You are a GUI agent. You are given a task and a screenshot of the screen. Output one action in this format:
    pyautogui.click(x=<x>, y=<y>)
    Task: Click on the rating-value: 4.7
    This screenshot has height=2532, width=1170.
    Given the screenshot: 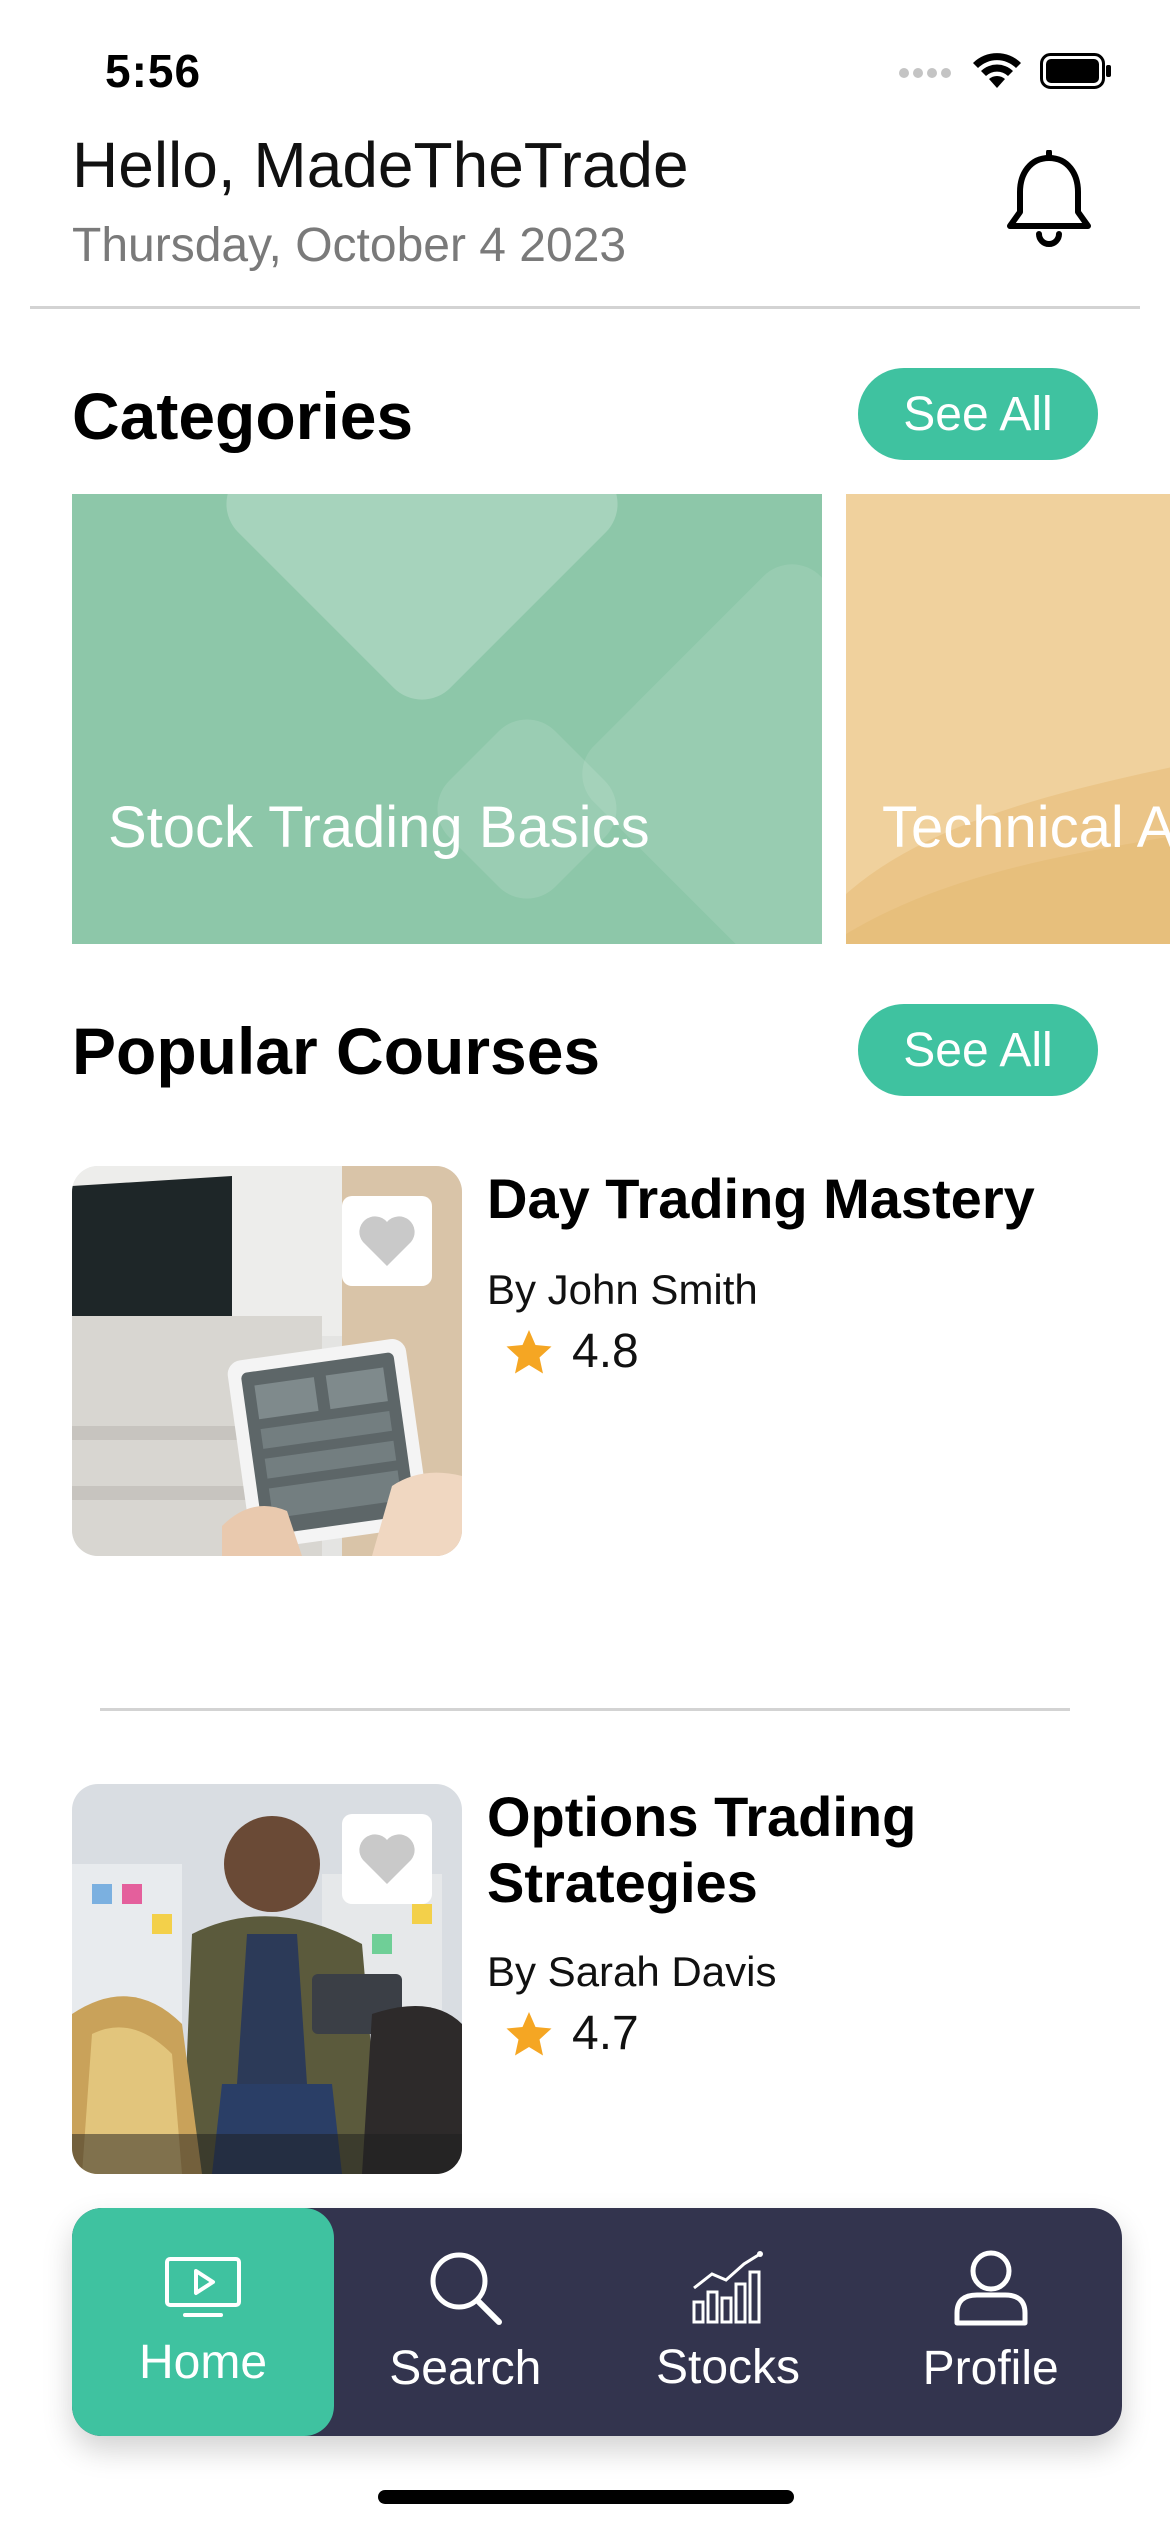 What is the action you would take?
    pyautogui.click(x=605, y=2033)
    